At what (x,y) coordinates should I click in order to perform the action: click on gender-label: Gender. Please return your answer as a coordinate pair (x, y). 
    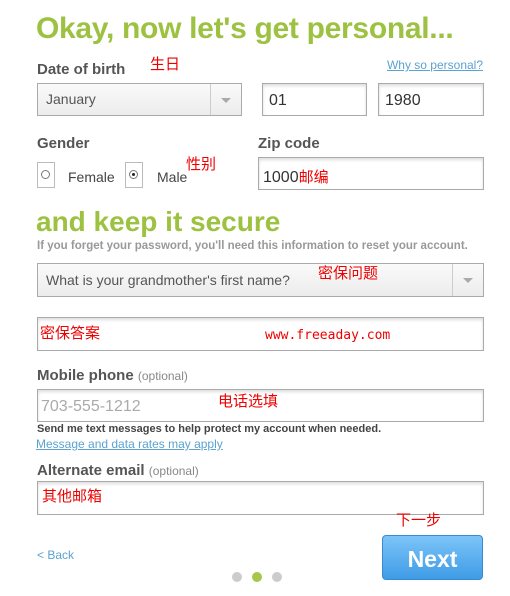
    Looking at the image, I should click on (63, 143).